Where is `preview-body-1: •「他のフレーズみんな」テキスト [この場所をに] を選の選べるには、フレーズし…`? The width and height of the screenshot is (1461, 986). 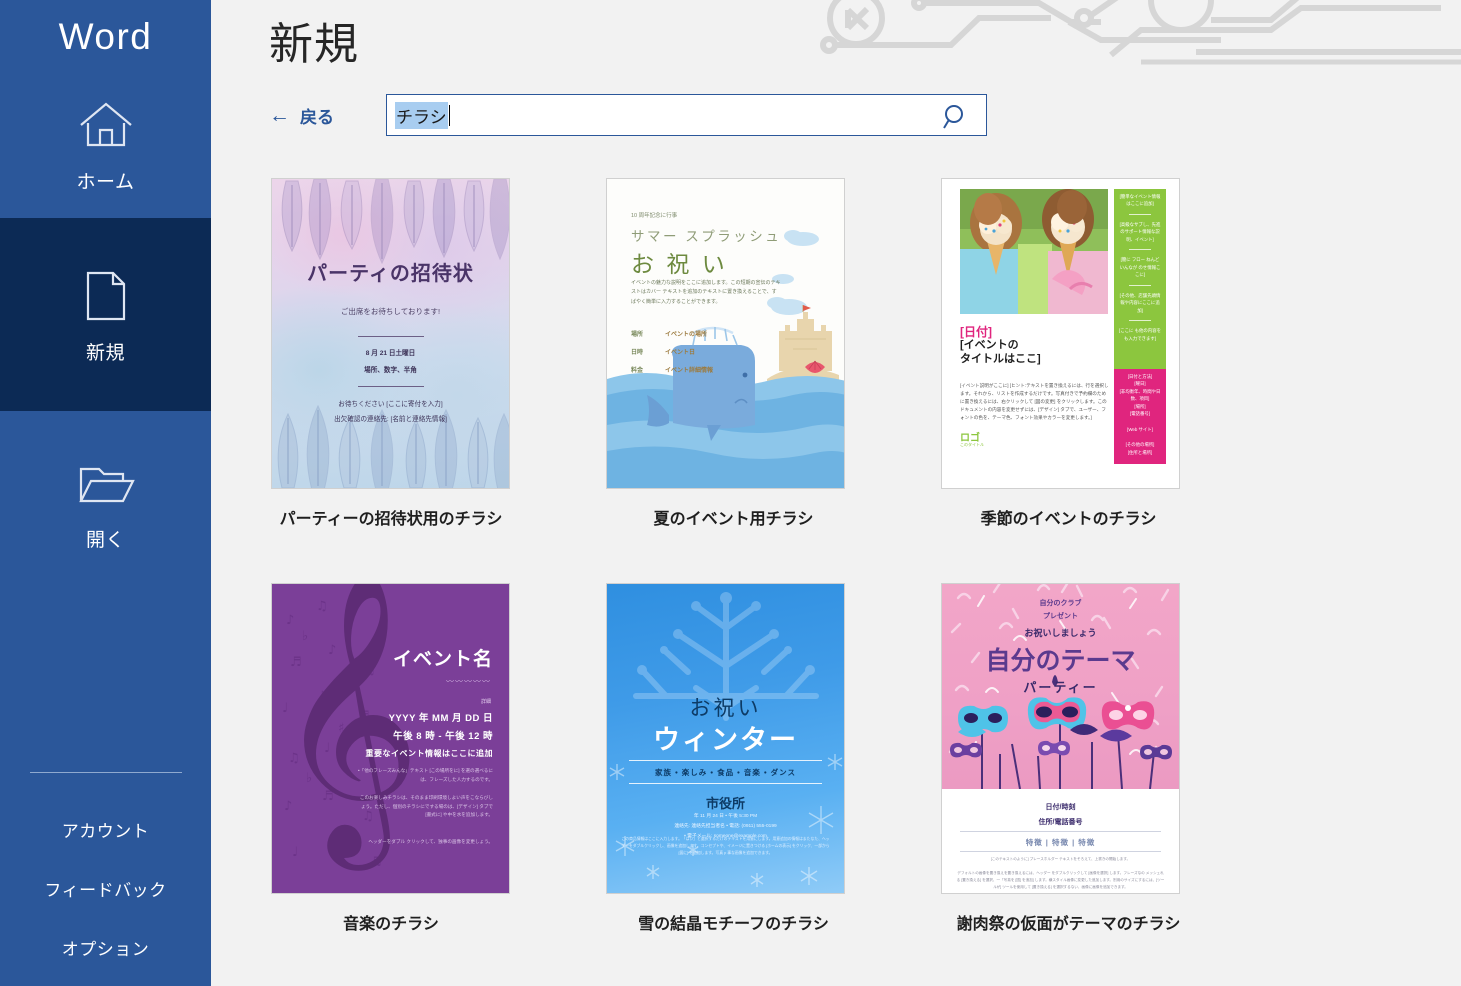
preview-body-1: •「他のフレーズみんな」テキスト [この場所をに] を選の選べるには、フレーズし… is located at coordinates (425, 775).